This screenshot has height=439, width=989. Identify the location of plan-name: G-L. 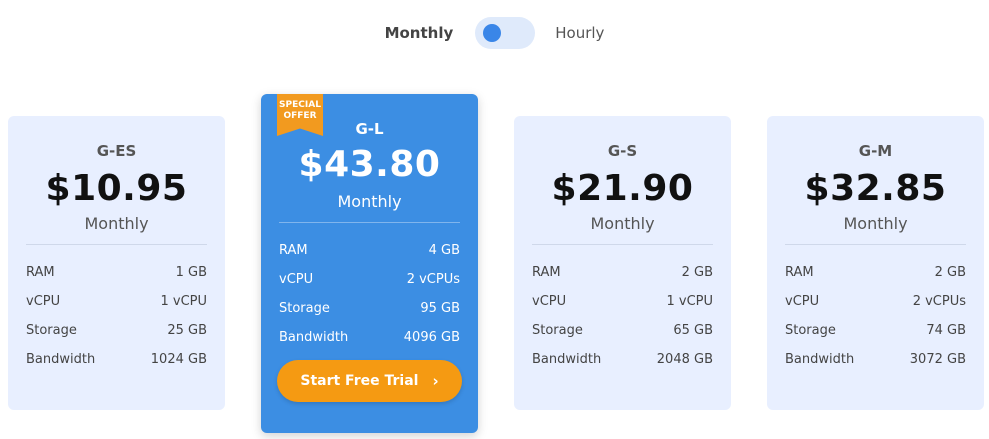
(369, 129).